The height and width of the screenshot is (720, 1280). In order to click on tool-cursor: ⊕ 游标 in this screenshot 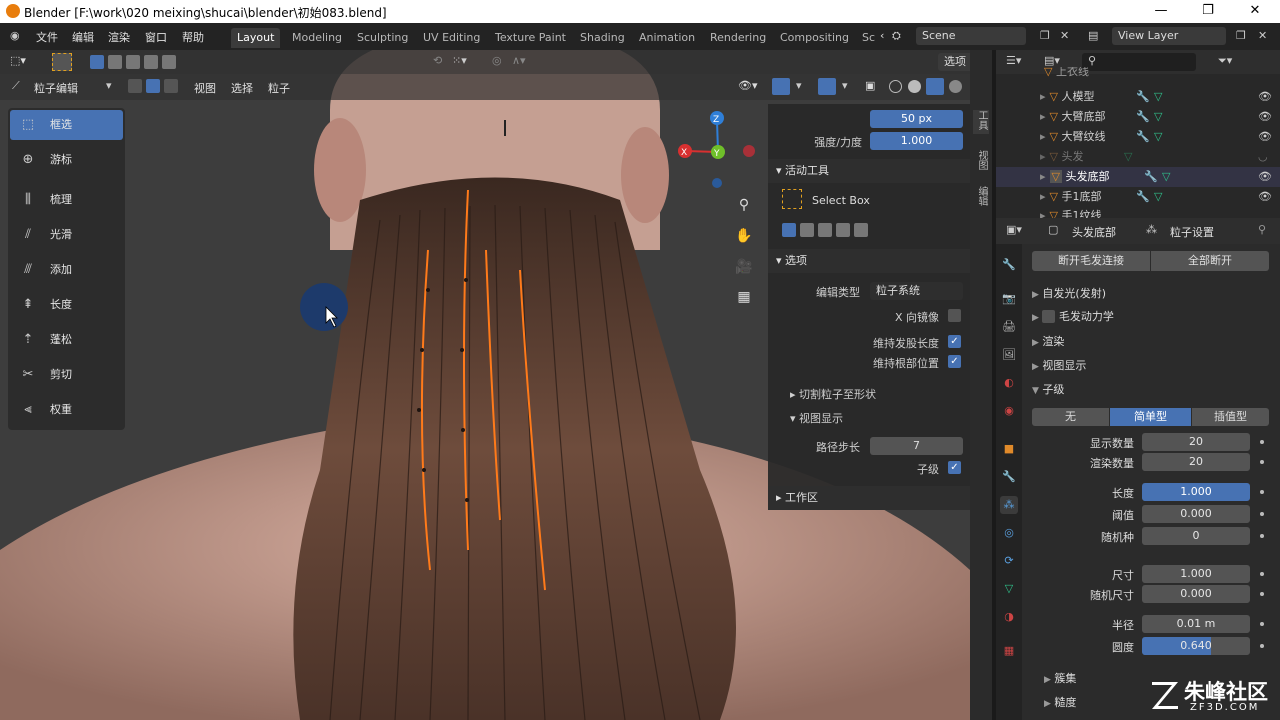, I will do `click(66, 160)`.